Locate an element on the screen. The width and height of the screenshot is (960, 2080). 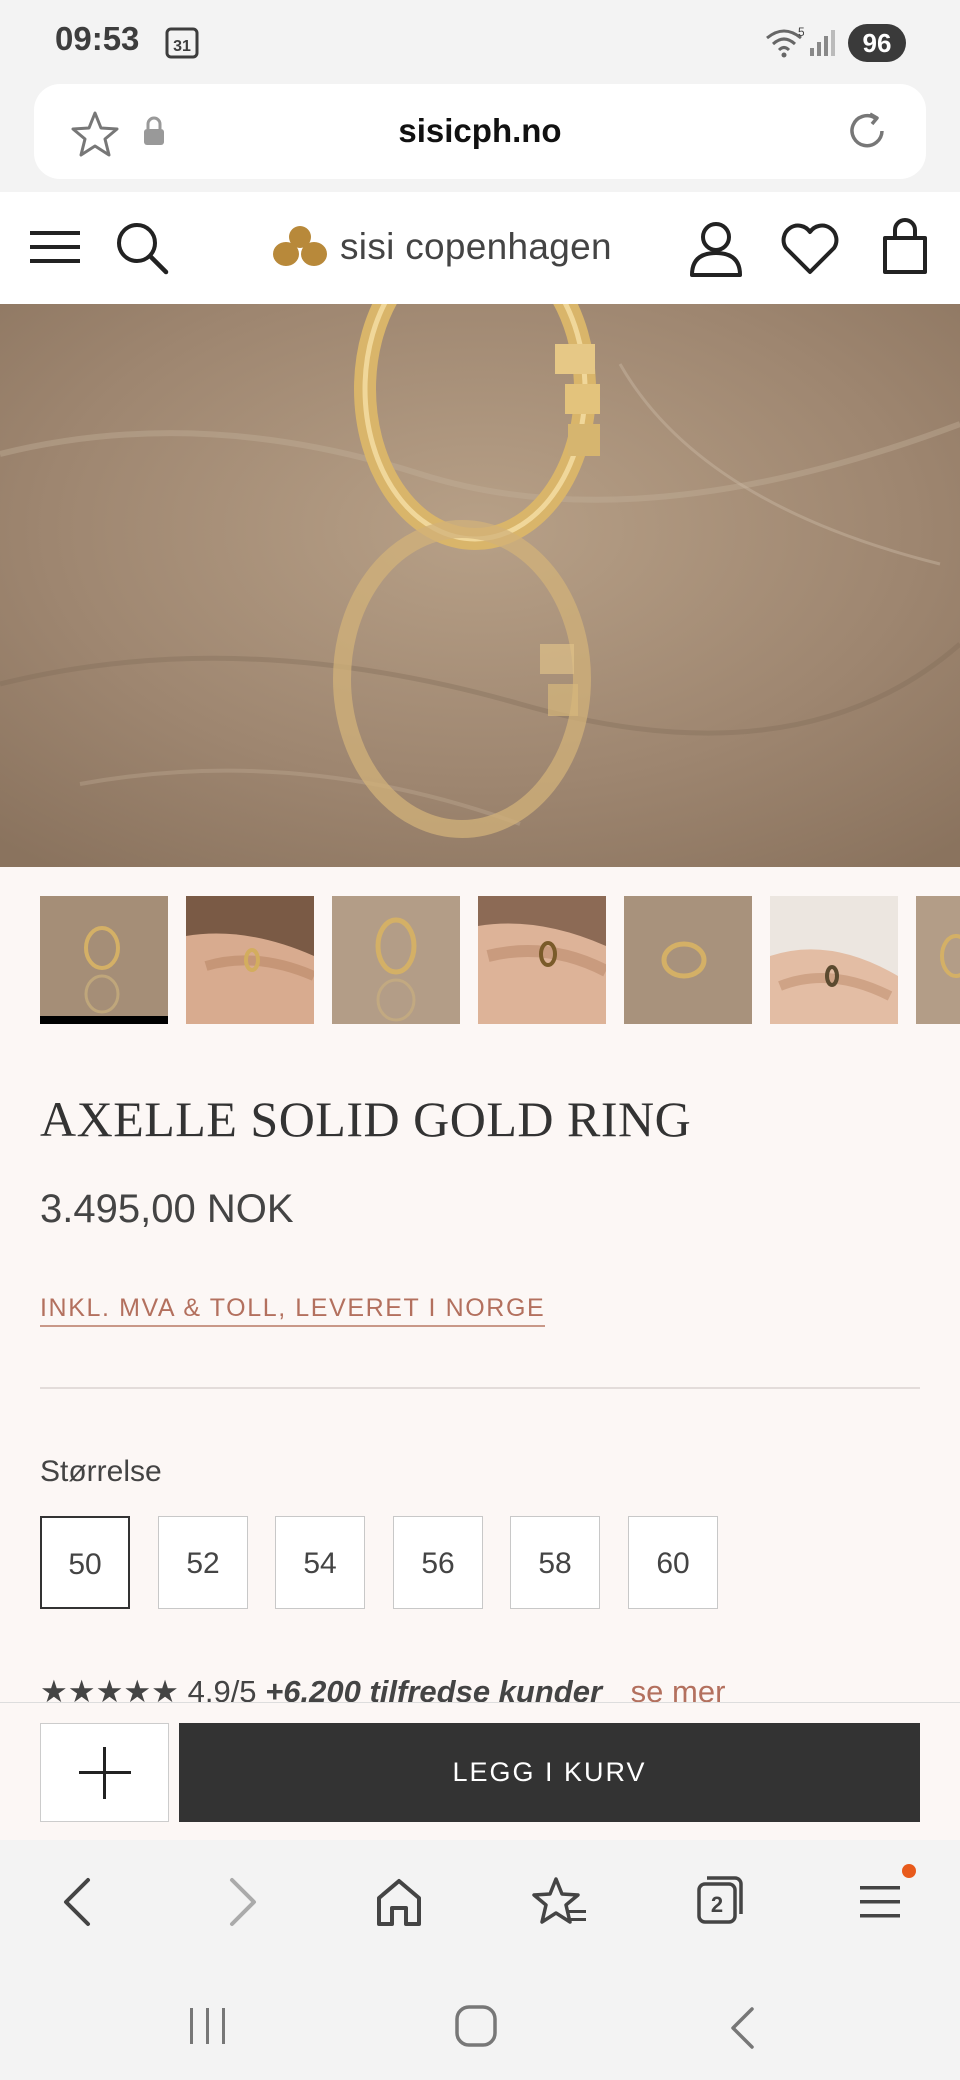
heart-icon is located at coordinates (810, 249).